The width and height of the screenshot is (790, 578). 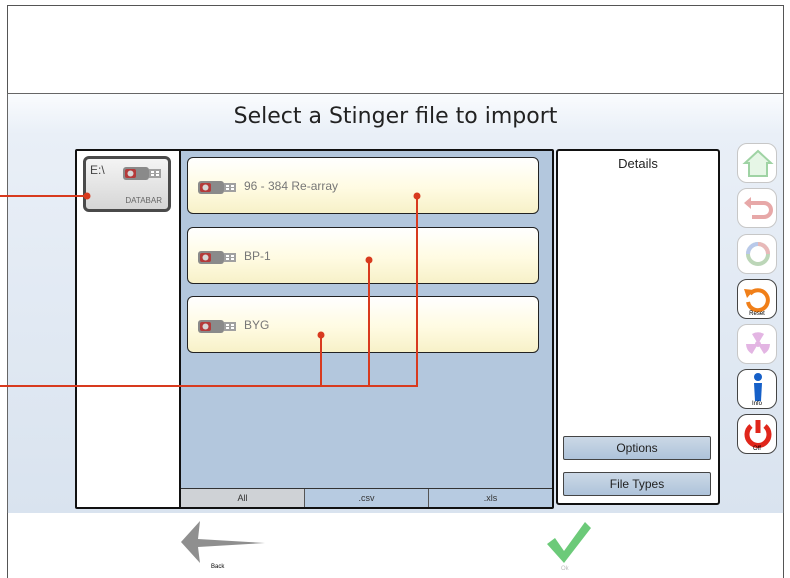 I want to click on ok-label: Ok, so click(x=565, y=569).